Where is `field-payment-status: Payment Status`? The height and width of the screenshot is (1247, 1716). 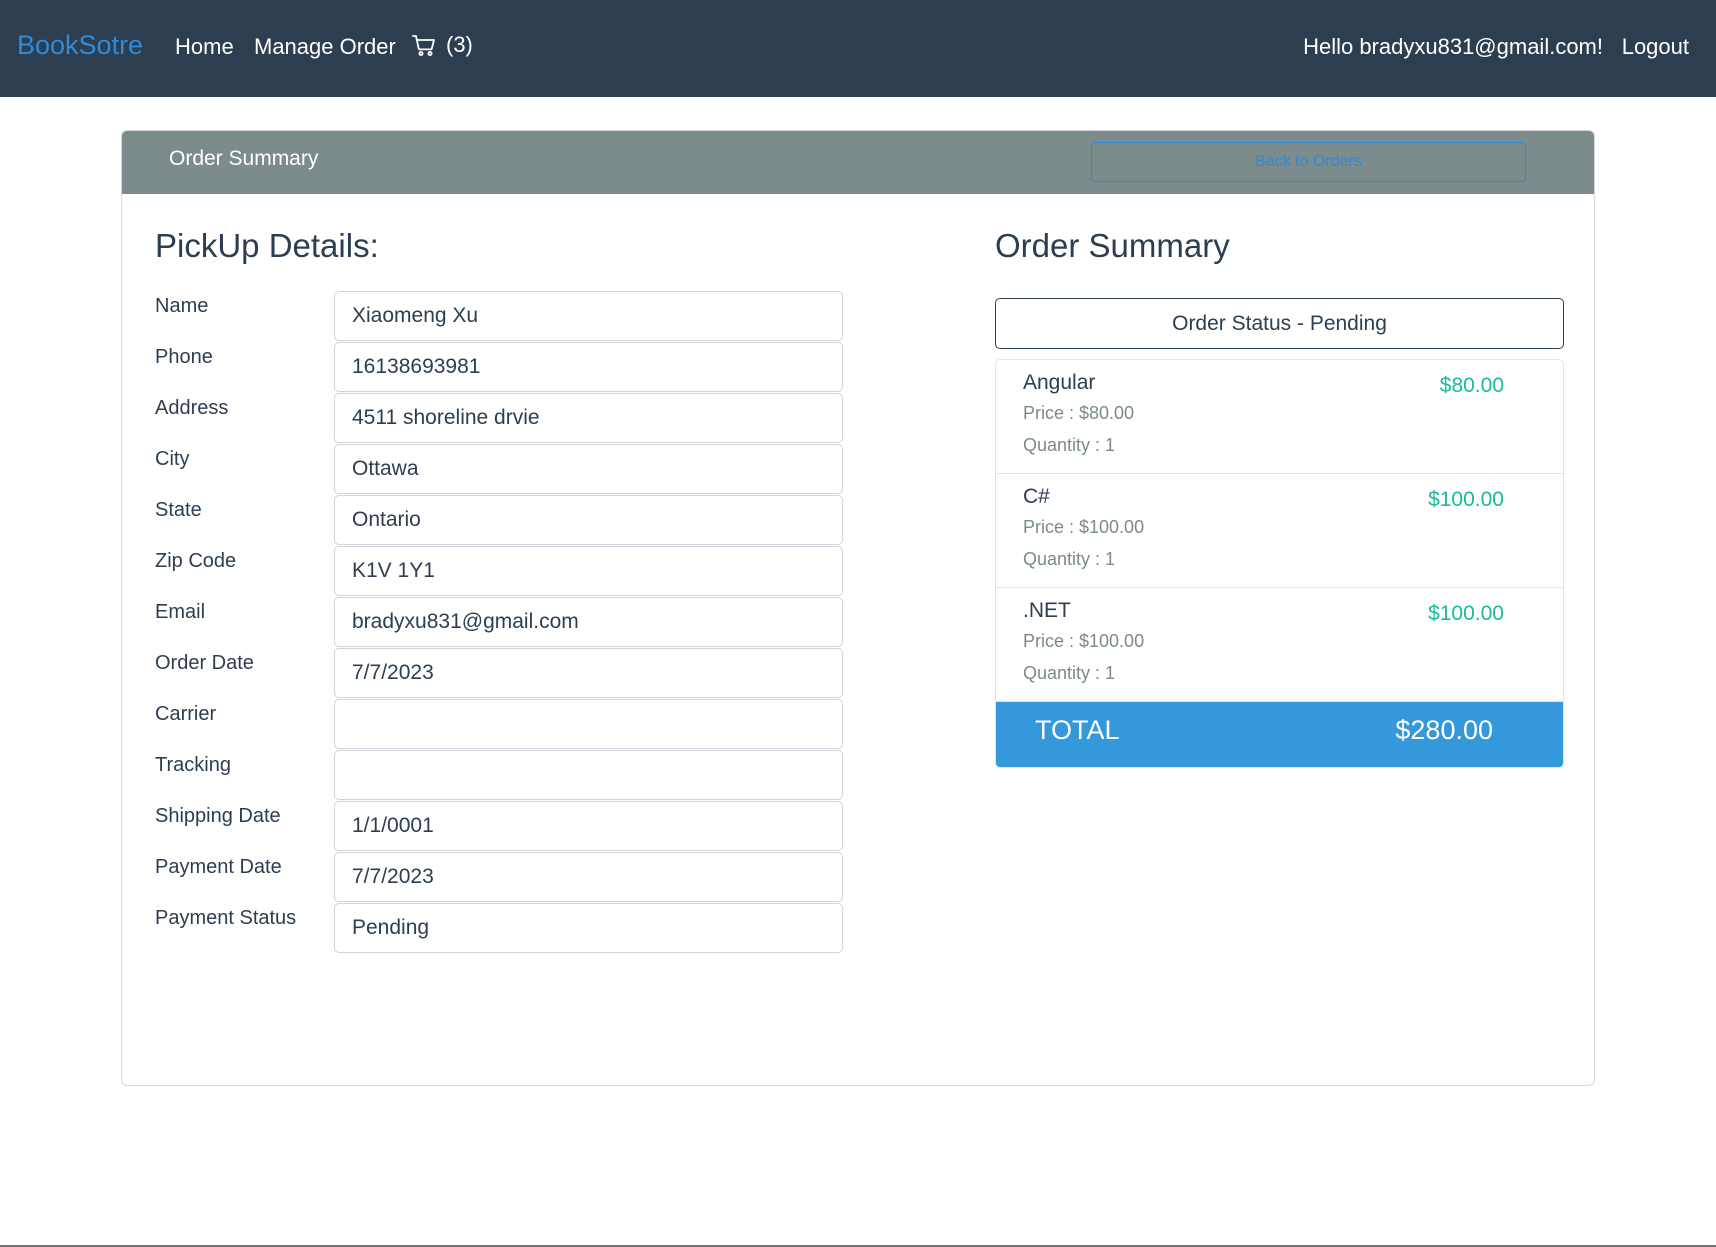 field-payment-status: Payment Status is located at coordinates (510, 928).